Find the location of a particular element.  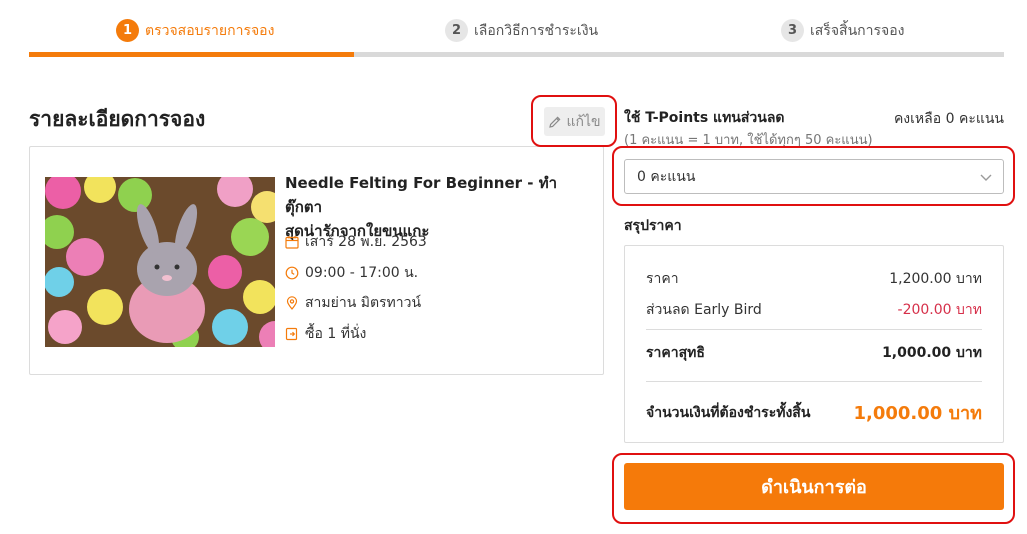

progress-track is located at coordinates (516, 54).